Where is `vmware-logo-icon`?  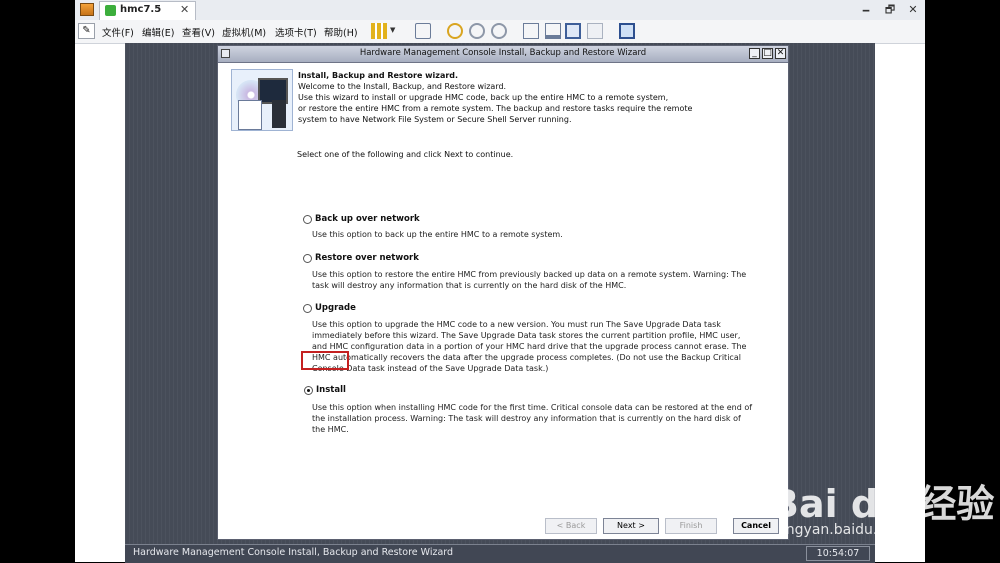
vmware-logo-icon is located at coordinates (87, 9).